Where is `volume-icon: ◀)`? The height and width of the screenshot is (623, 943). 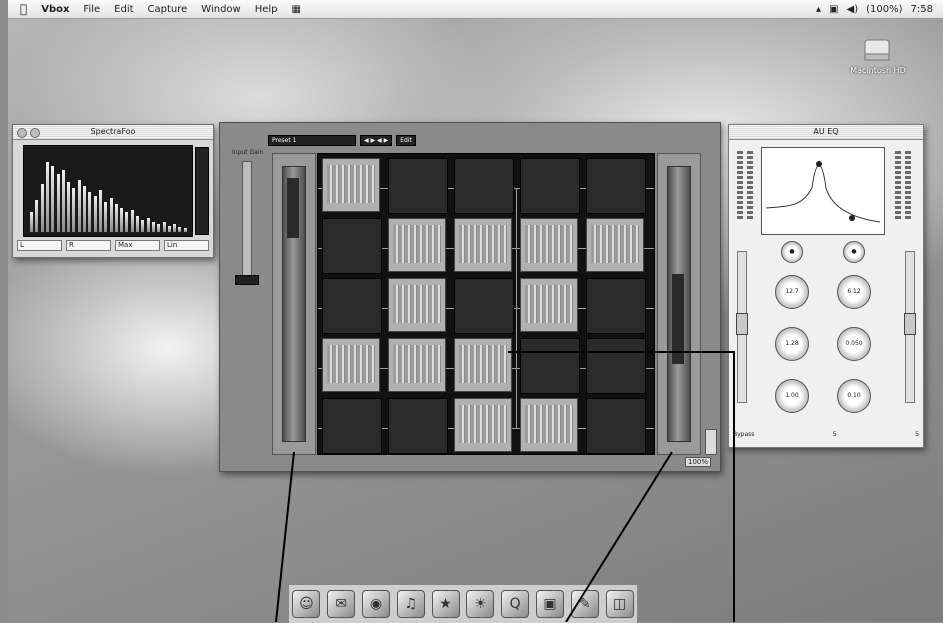 volume-icon: ◀) is located at coordinates (853, 9).